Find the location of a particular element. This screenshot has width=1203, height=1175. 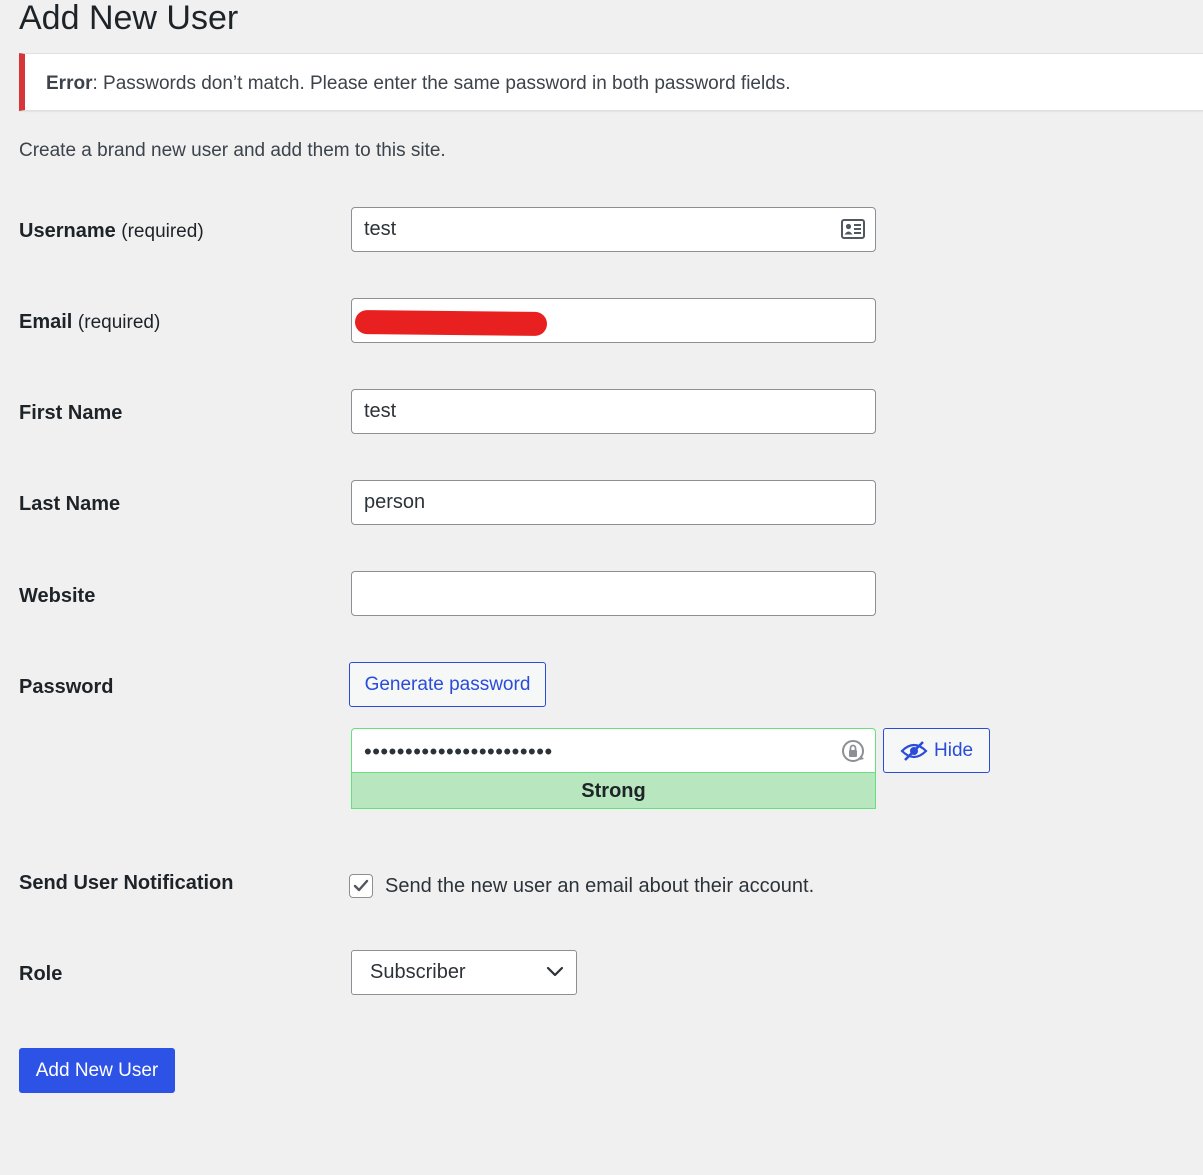

password-value: ••••••••••••••••••••••• is located at coordinates (458, 751).